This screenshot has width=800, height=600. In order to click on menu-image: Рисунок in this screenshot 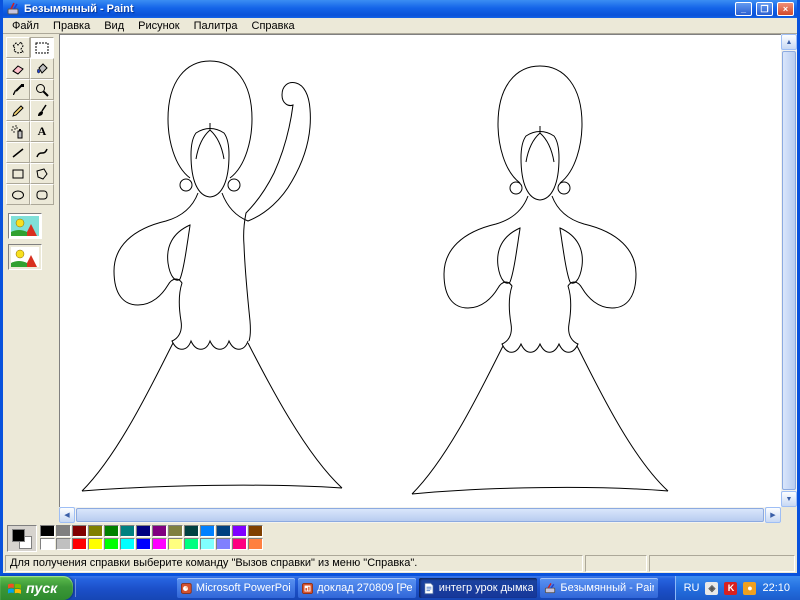, I will do `click(159, 26)`.